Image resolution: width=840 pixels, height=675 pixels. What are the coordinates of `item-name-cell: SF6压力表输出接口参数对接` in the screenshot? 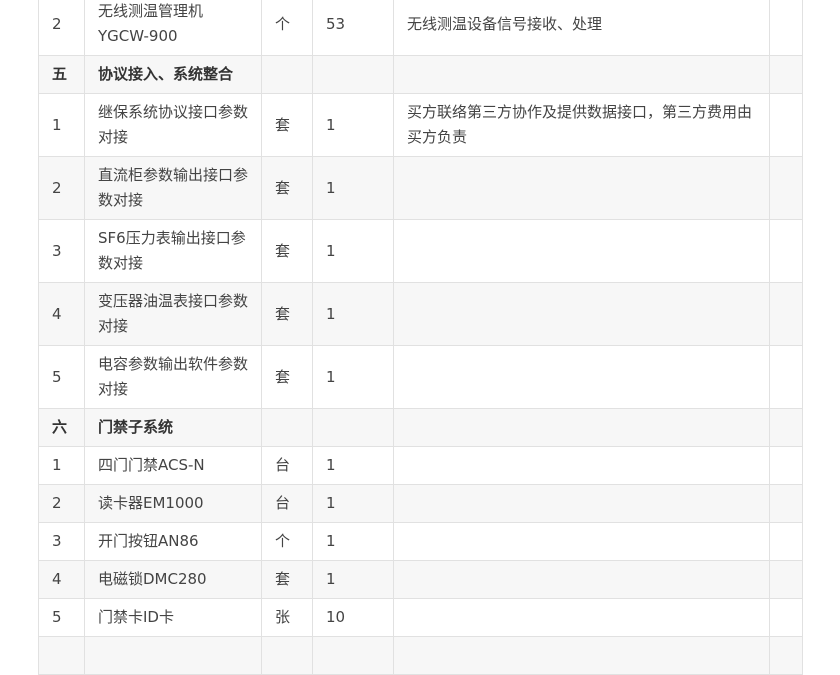 It's located at (173, 251).